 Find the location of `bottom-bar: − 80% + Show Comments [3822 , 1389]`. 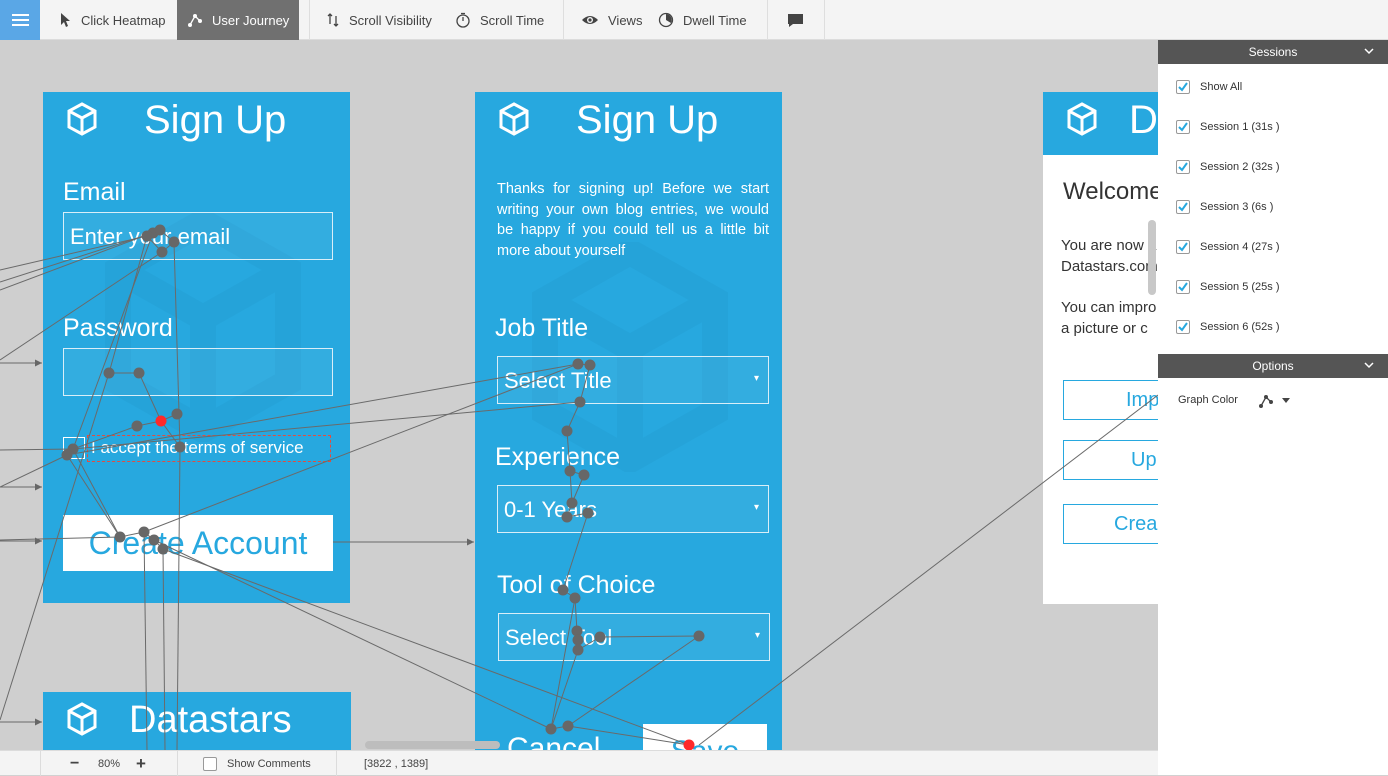

bottom-bar: − 80% + Show Comments [3822 , 1389] is located at coordinates (579, 763).